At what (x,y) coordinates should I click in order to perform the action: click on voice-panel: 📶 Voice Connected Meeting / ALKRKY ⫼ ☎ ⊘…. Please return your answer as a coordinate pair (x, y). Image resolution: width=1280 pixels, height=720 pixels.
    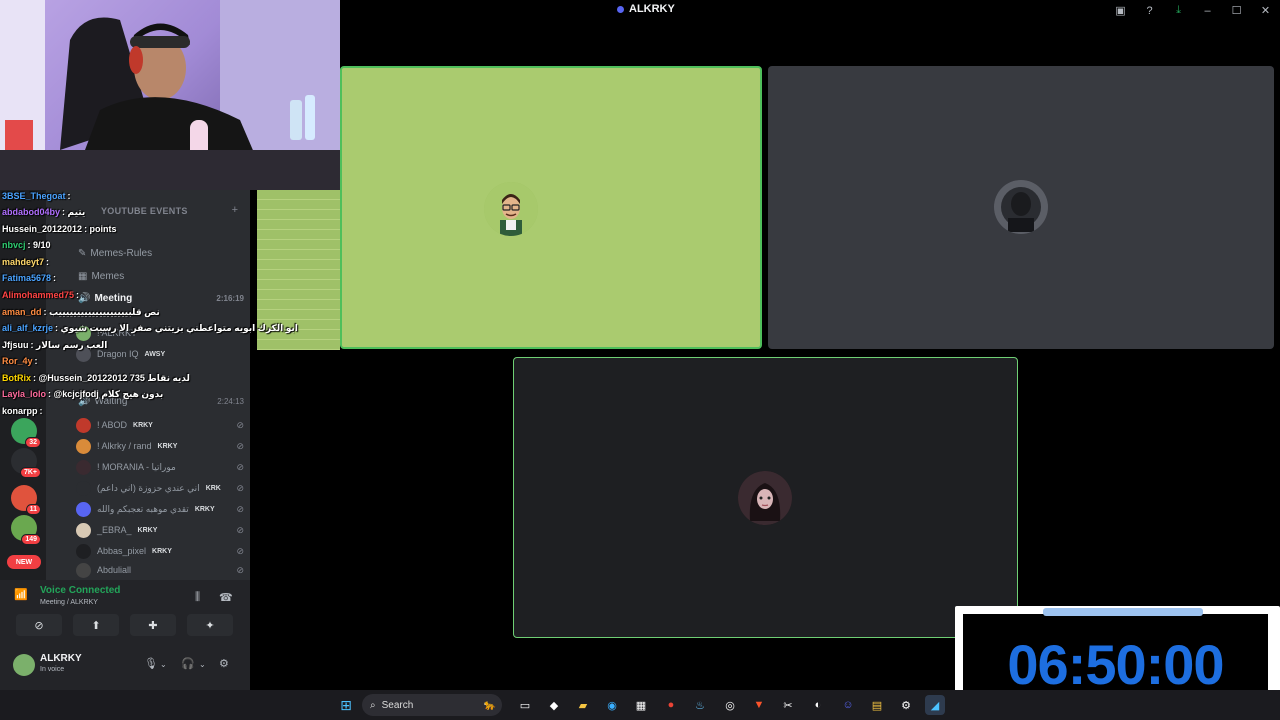
    Looking at the image, I should click on (125, 635).